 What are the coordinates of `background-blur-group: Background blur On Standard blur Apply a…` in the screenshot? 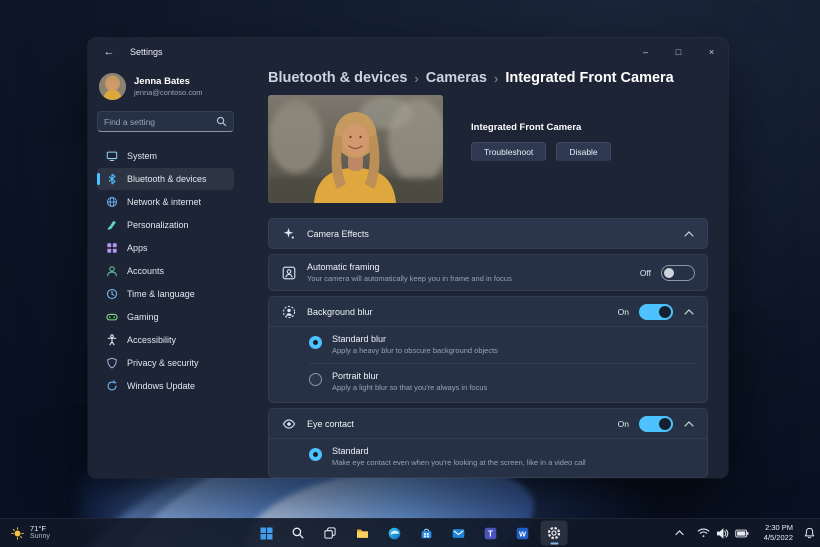 It's located at (488, 349).